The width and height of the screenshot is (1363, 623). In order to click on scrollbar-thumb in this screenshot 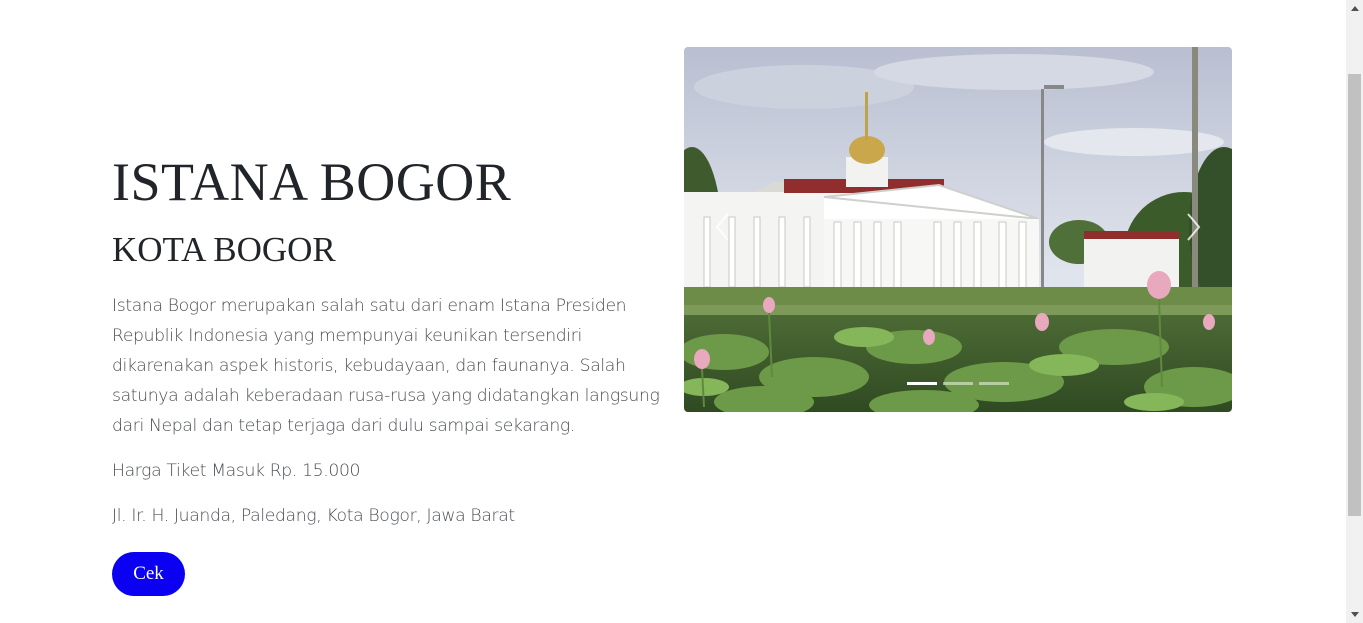, I will do `click(1354, 295)`.